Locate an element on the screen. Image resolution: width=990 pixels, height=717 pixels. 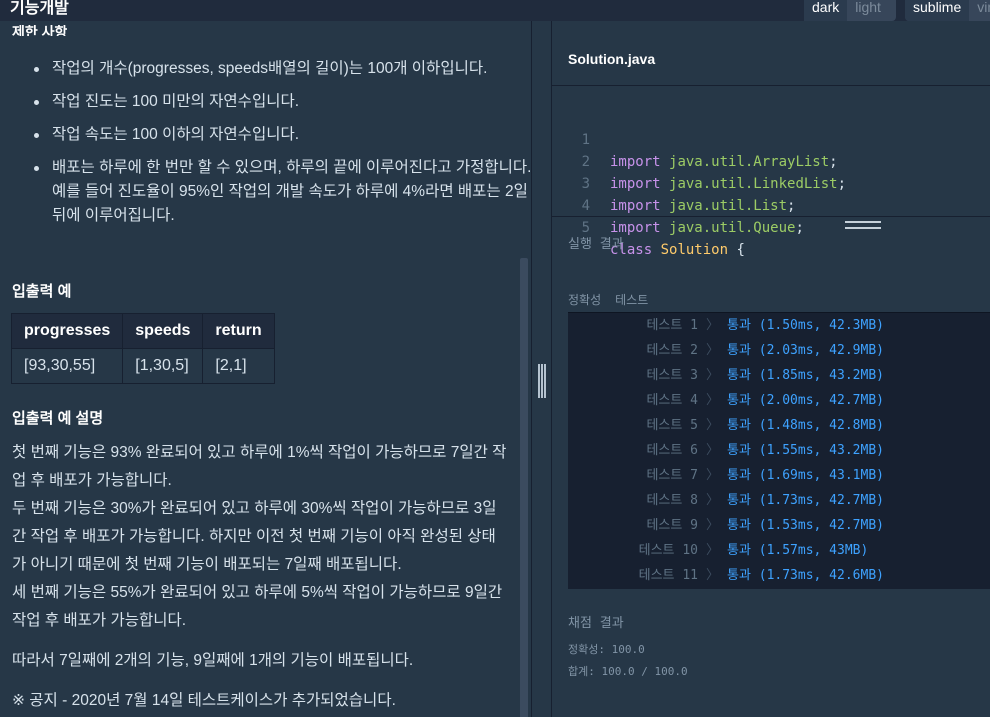
file-tab: Solution.java is located at coordinates (611, 59).